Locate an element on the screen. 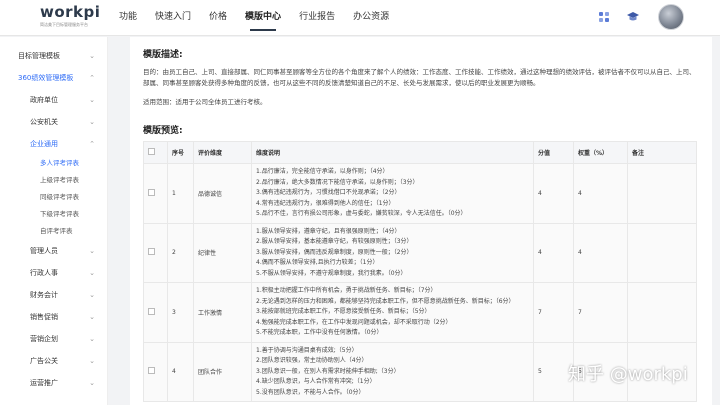 The width and height of the screenshot is (720, 405). row-score: 4 is located at coordinates (553, 193).